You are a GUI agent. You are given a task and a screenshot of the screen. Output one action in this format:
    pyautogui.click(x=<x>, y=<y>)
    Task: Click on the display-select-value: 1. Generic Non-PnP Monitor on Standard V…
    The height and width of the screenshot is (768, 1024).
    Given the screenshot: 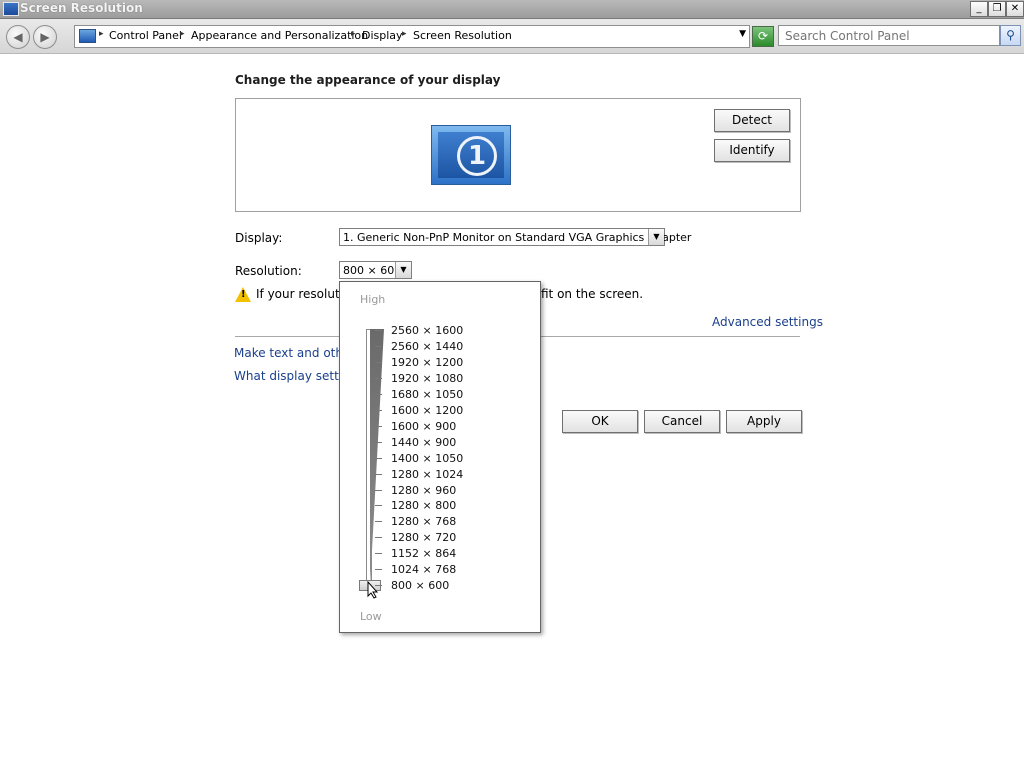 What is the action you would take?
    pyautogui.click(x=517, y=237)
    